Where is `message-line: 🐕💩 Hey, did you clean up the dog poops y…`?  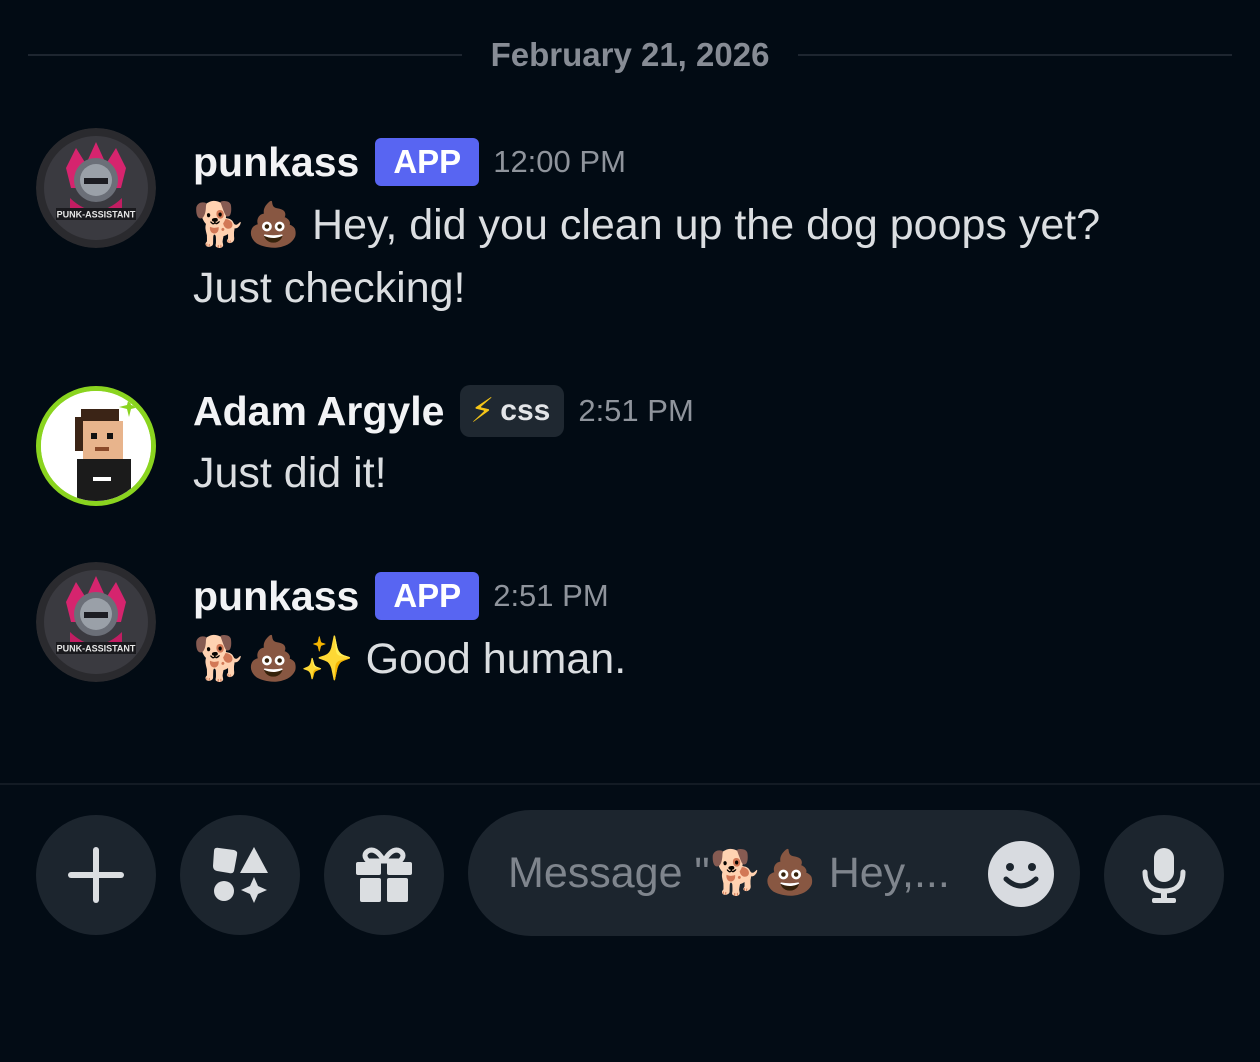
message-line: 🐕💩 Hey, did you clean up the dog poops y… is located at coordinates (708, 225).